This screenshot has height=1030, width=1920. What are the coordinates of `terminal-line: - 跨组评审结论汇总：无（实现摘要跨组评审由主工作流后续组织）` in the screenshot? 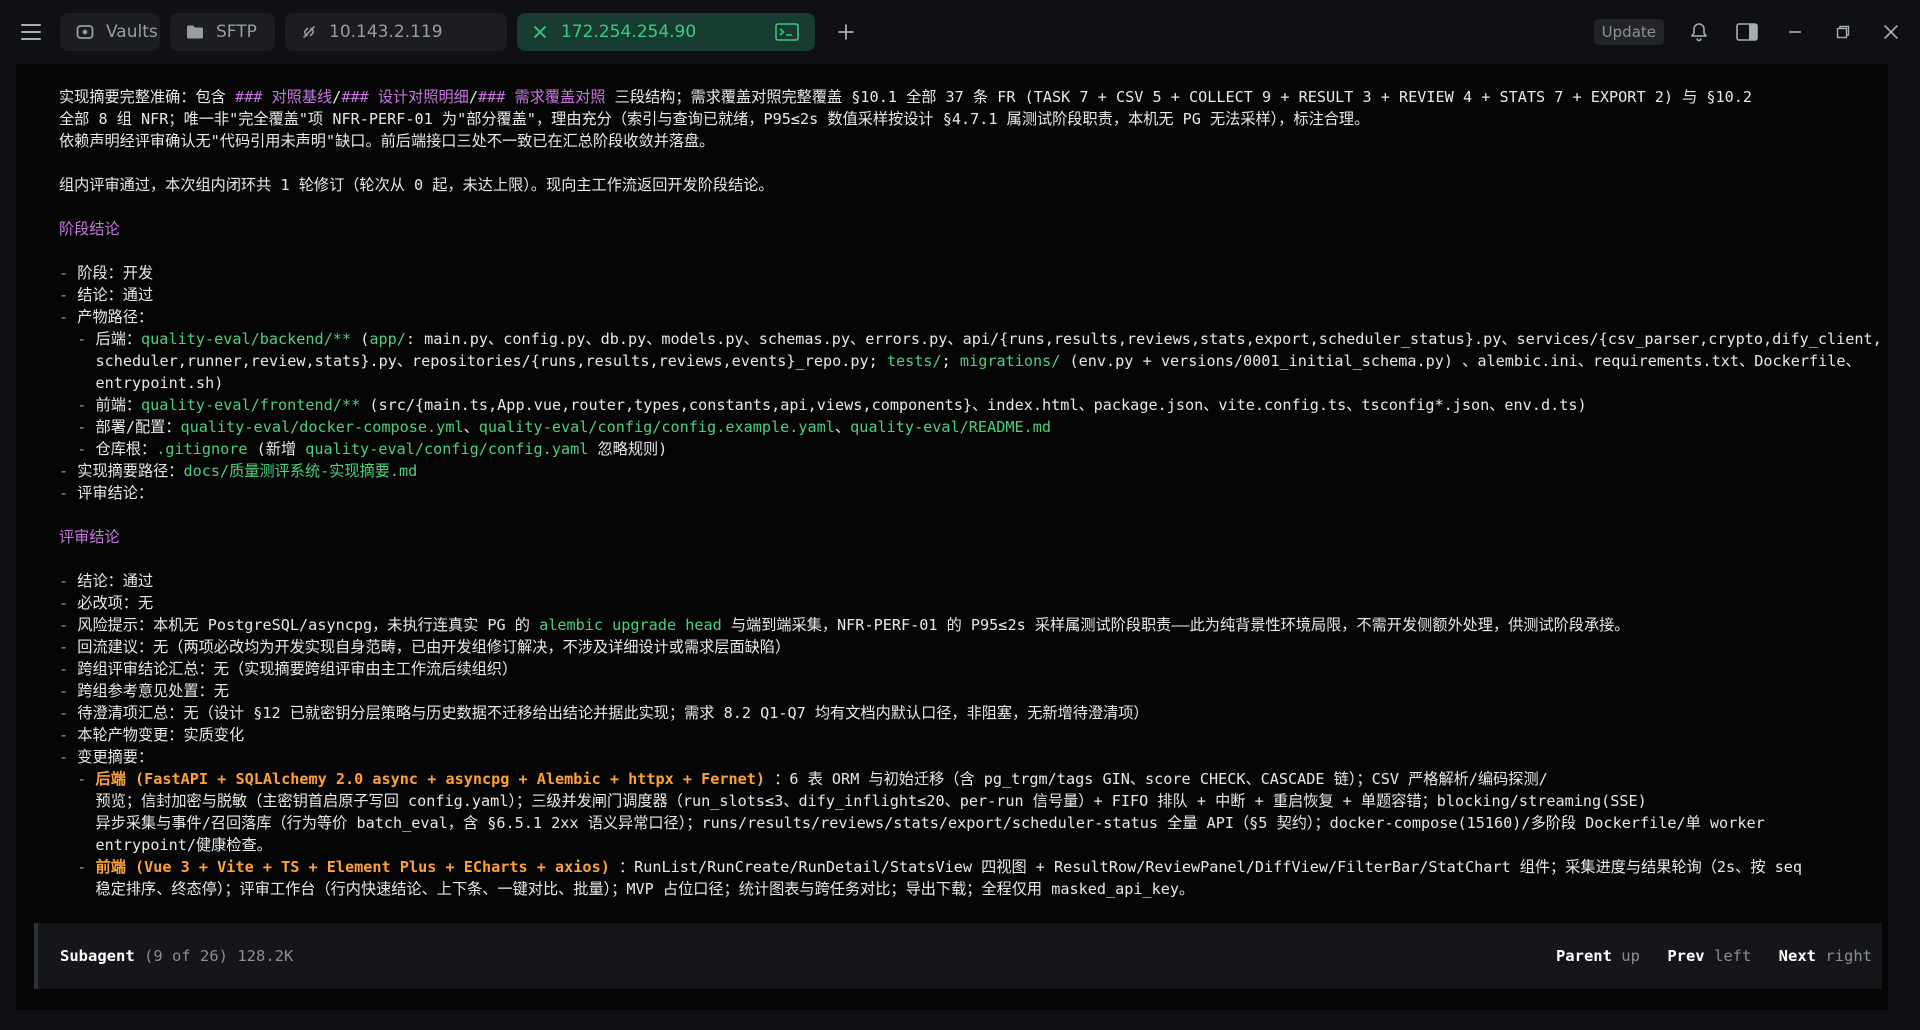 It's located at (954, 669).